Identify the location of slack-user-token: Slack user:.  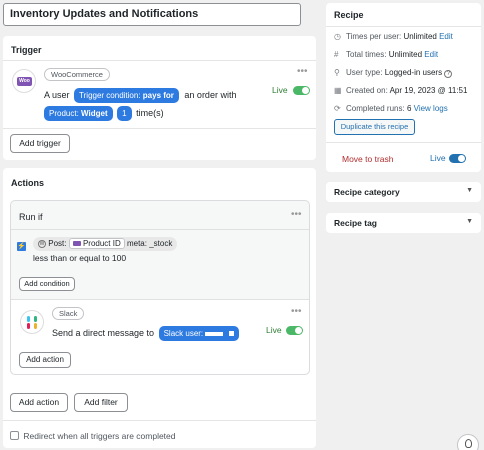
(198, 333).